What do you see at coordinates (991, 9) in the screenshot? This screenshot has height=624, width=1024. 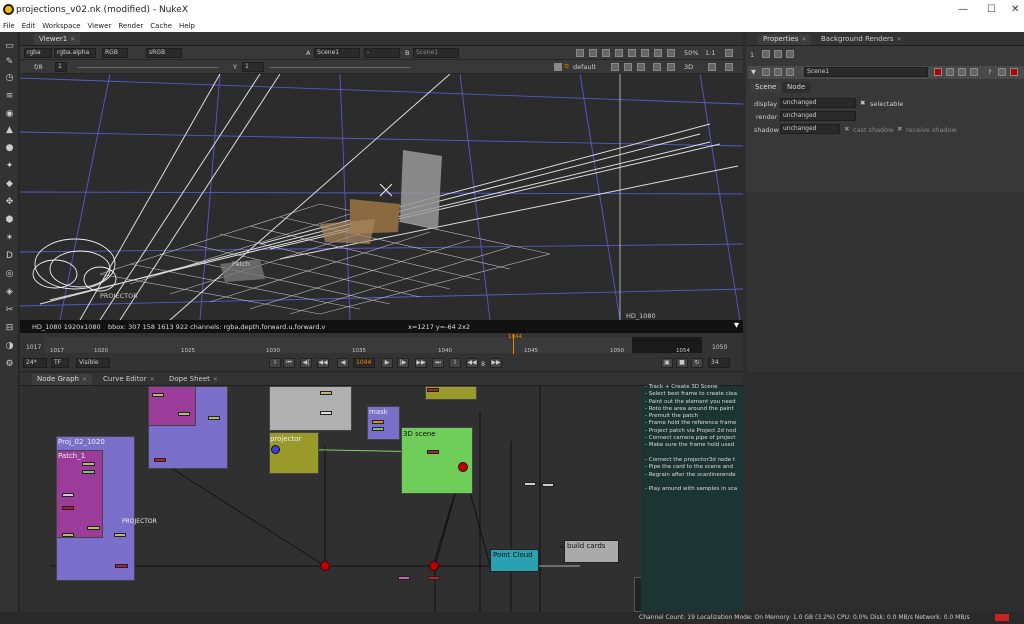 I see `maximize-button: ☐` at bounding box center [991, 9].